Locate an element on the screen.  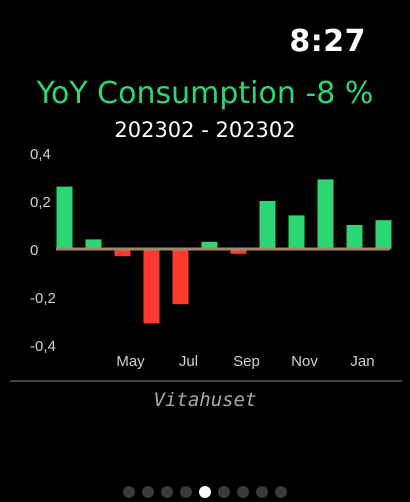
y-tick-label: -0,2 is located at coordinates (43, 298).